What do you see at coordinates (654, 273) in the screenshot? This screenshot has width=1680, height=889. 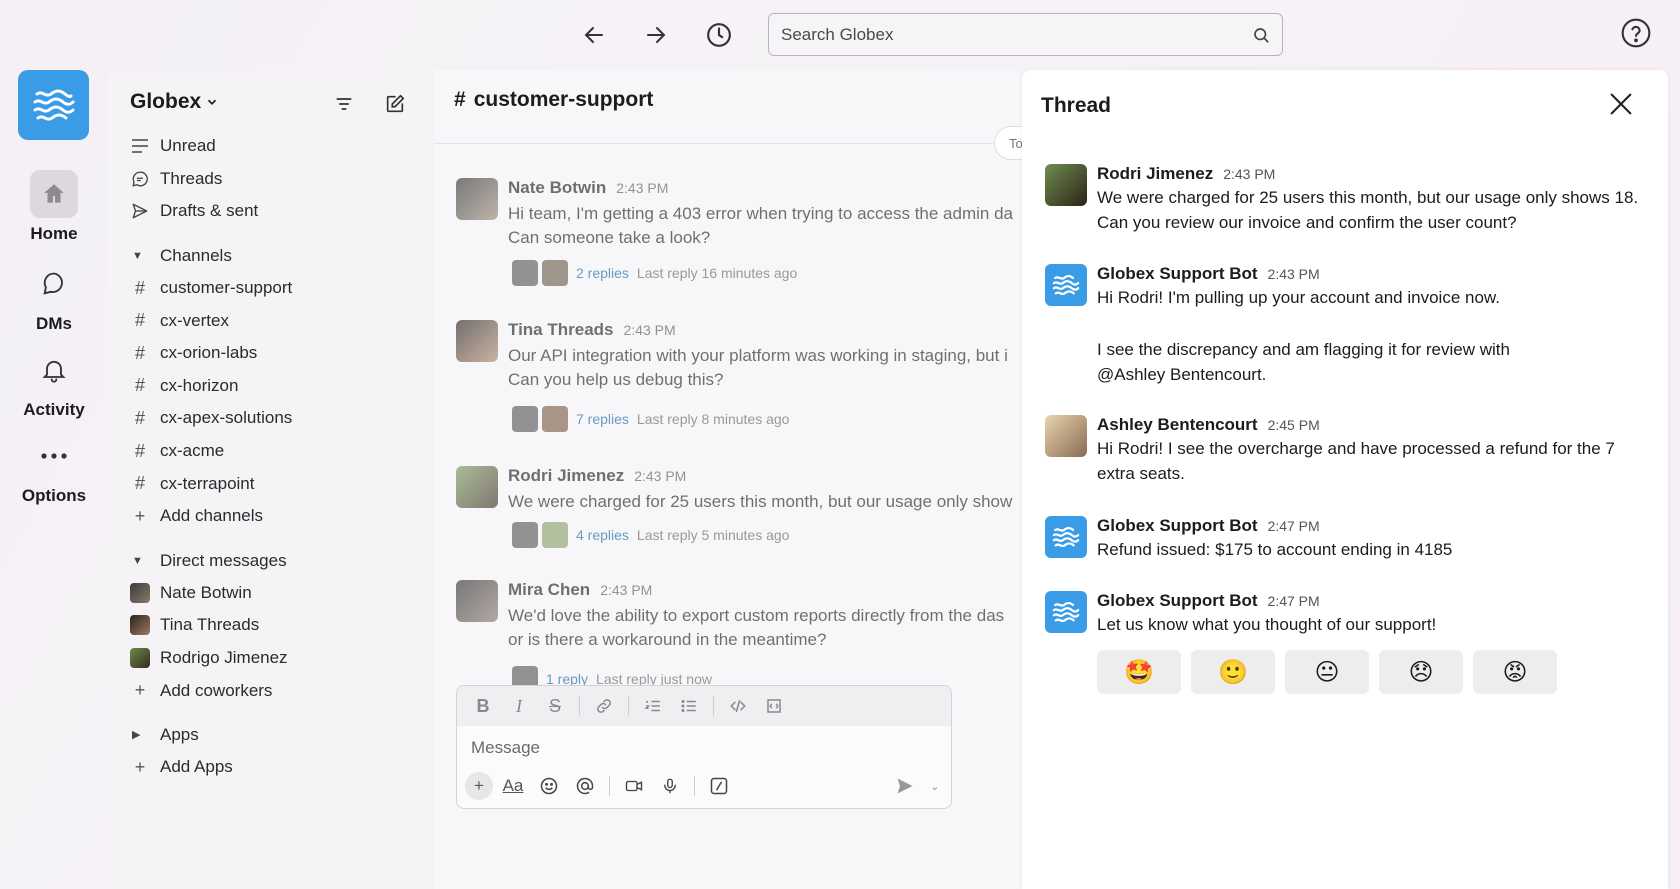 I see `reply-summary: 2 replies Last reply 16 minutes ago` at bounding box center [654, 273].